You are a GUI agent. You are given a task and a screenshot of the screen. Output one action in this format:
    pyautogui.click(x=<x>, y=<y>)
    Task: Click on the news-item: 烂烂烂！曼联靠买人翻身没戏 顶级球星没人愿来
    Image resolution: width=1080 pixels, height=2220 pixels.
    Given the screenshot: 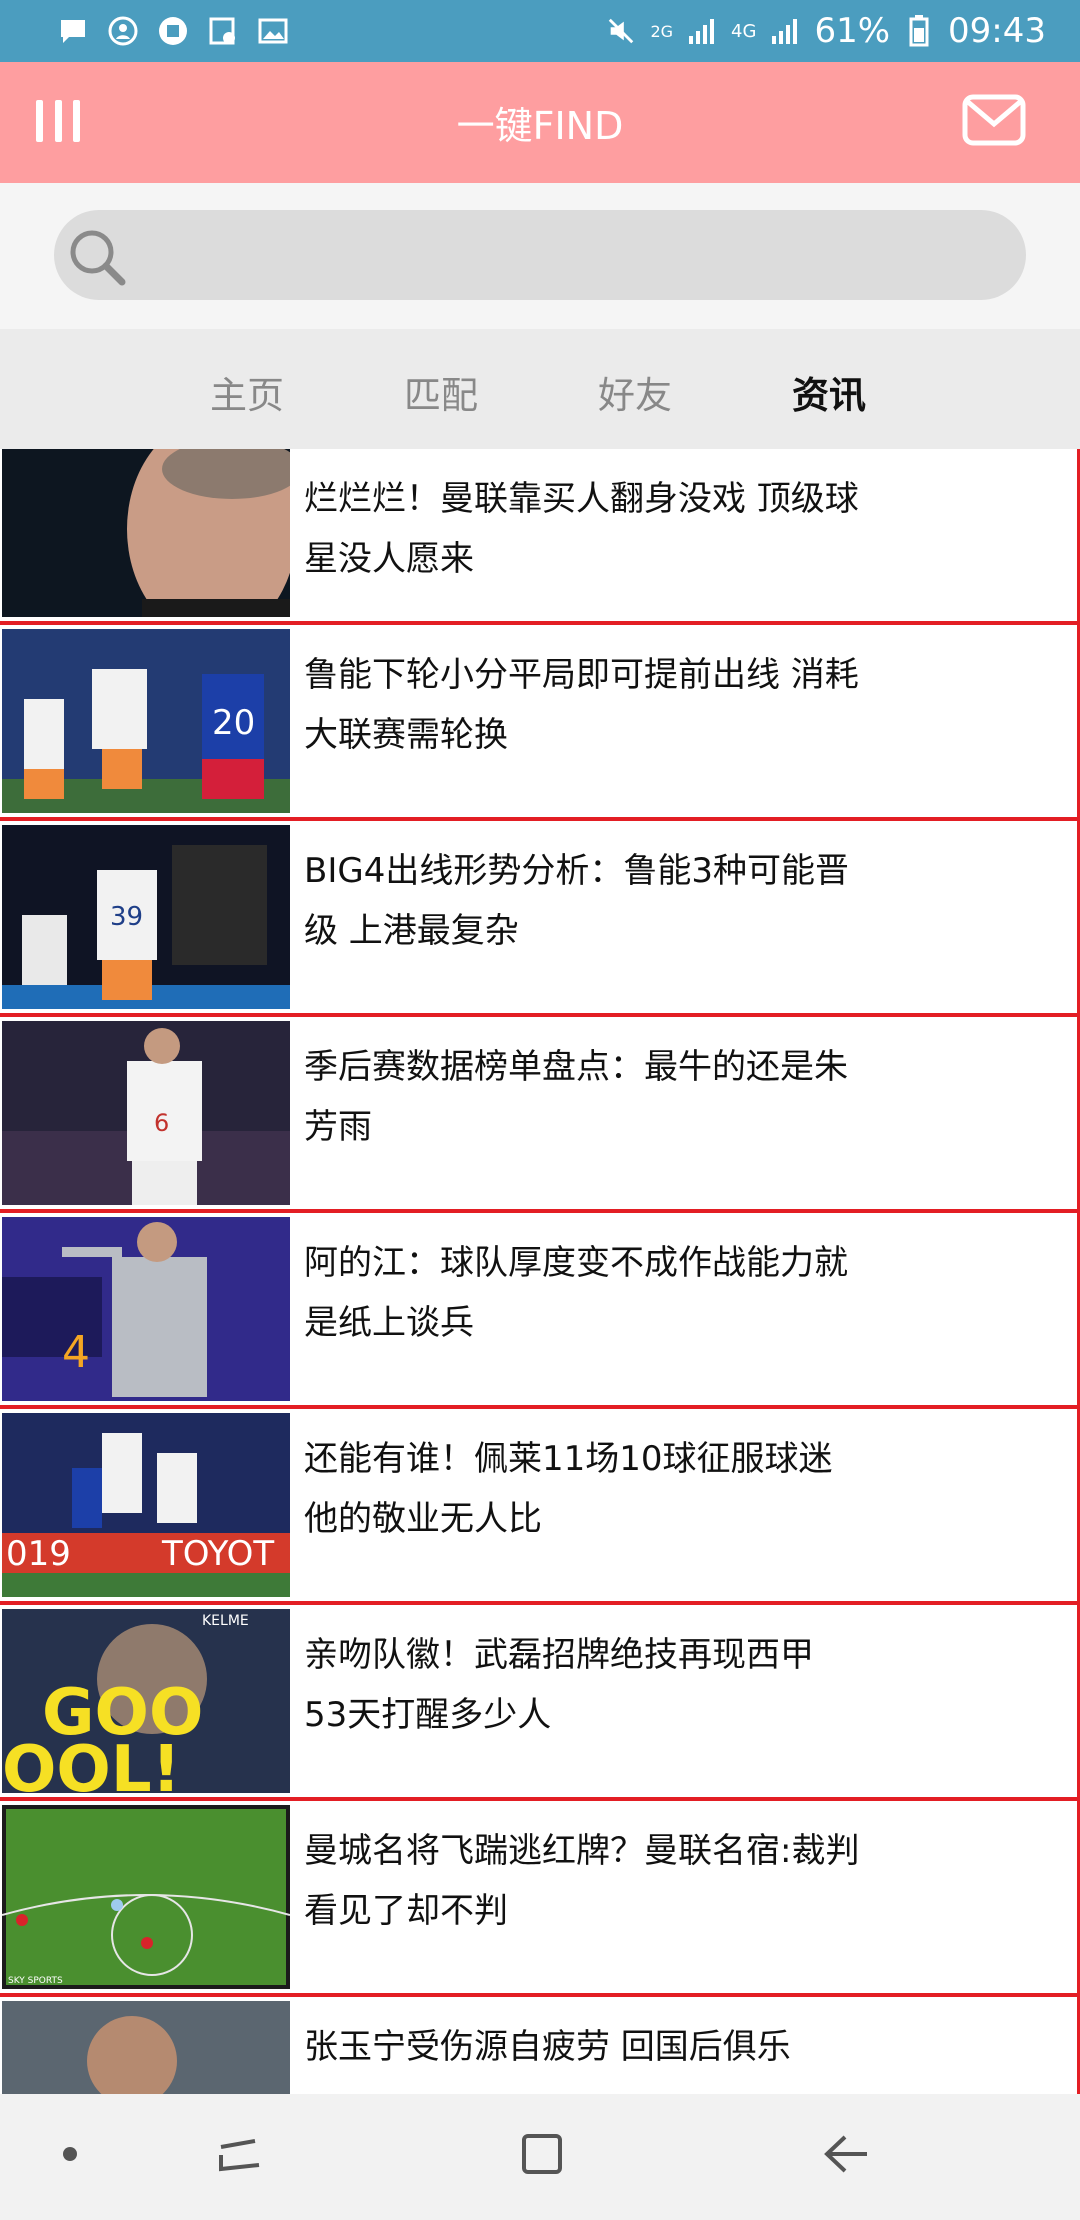 What is the action you would take?
    pyautogui.click(x=540, y=537)
    